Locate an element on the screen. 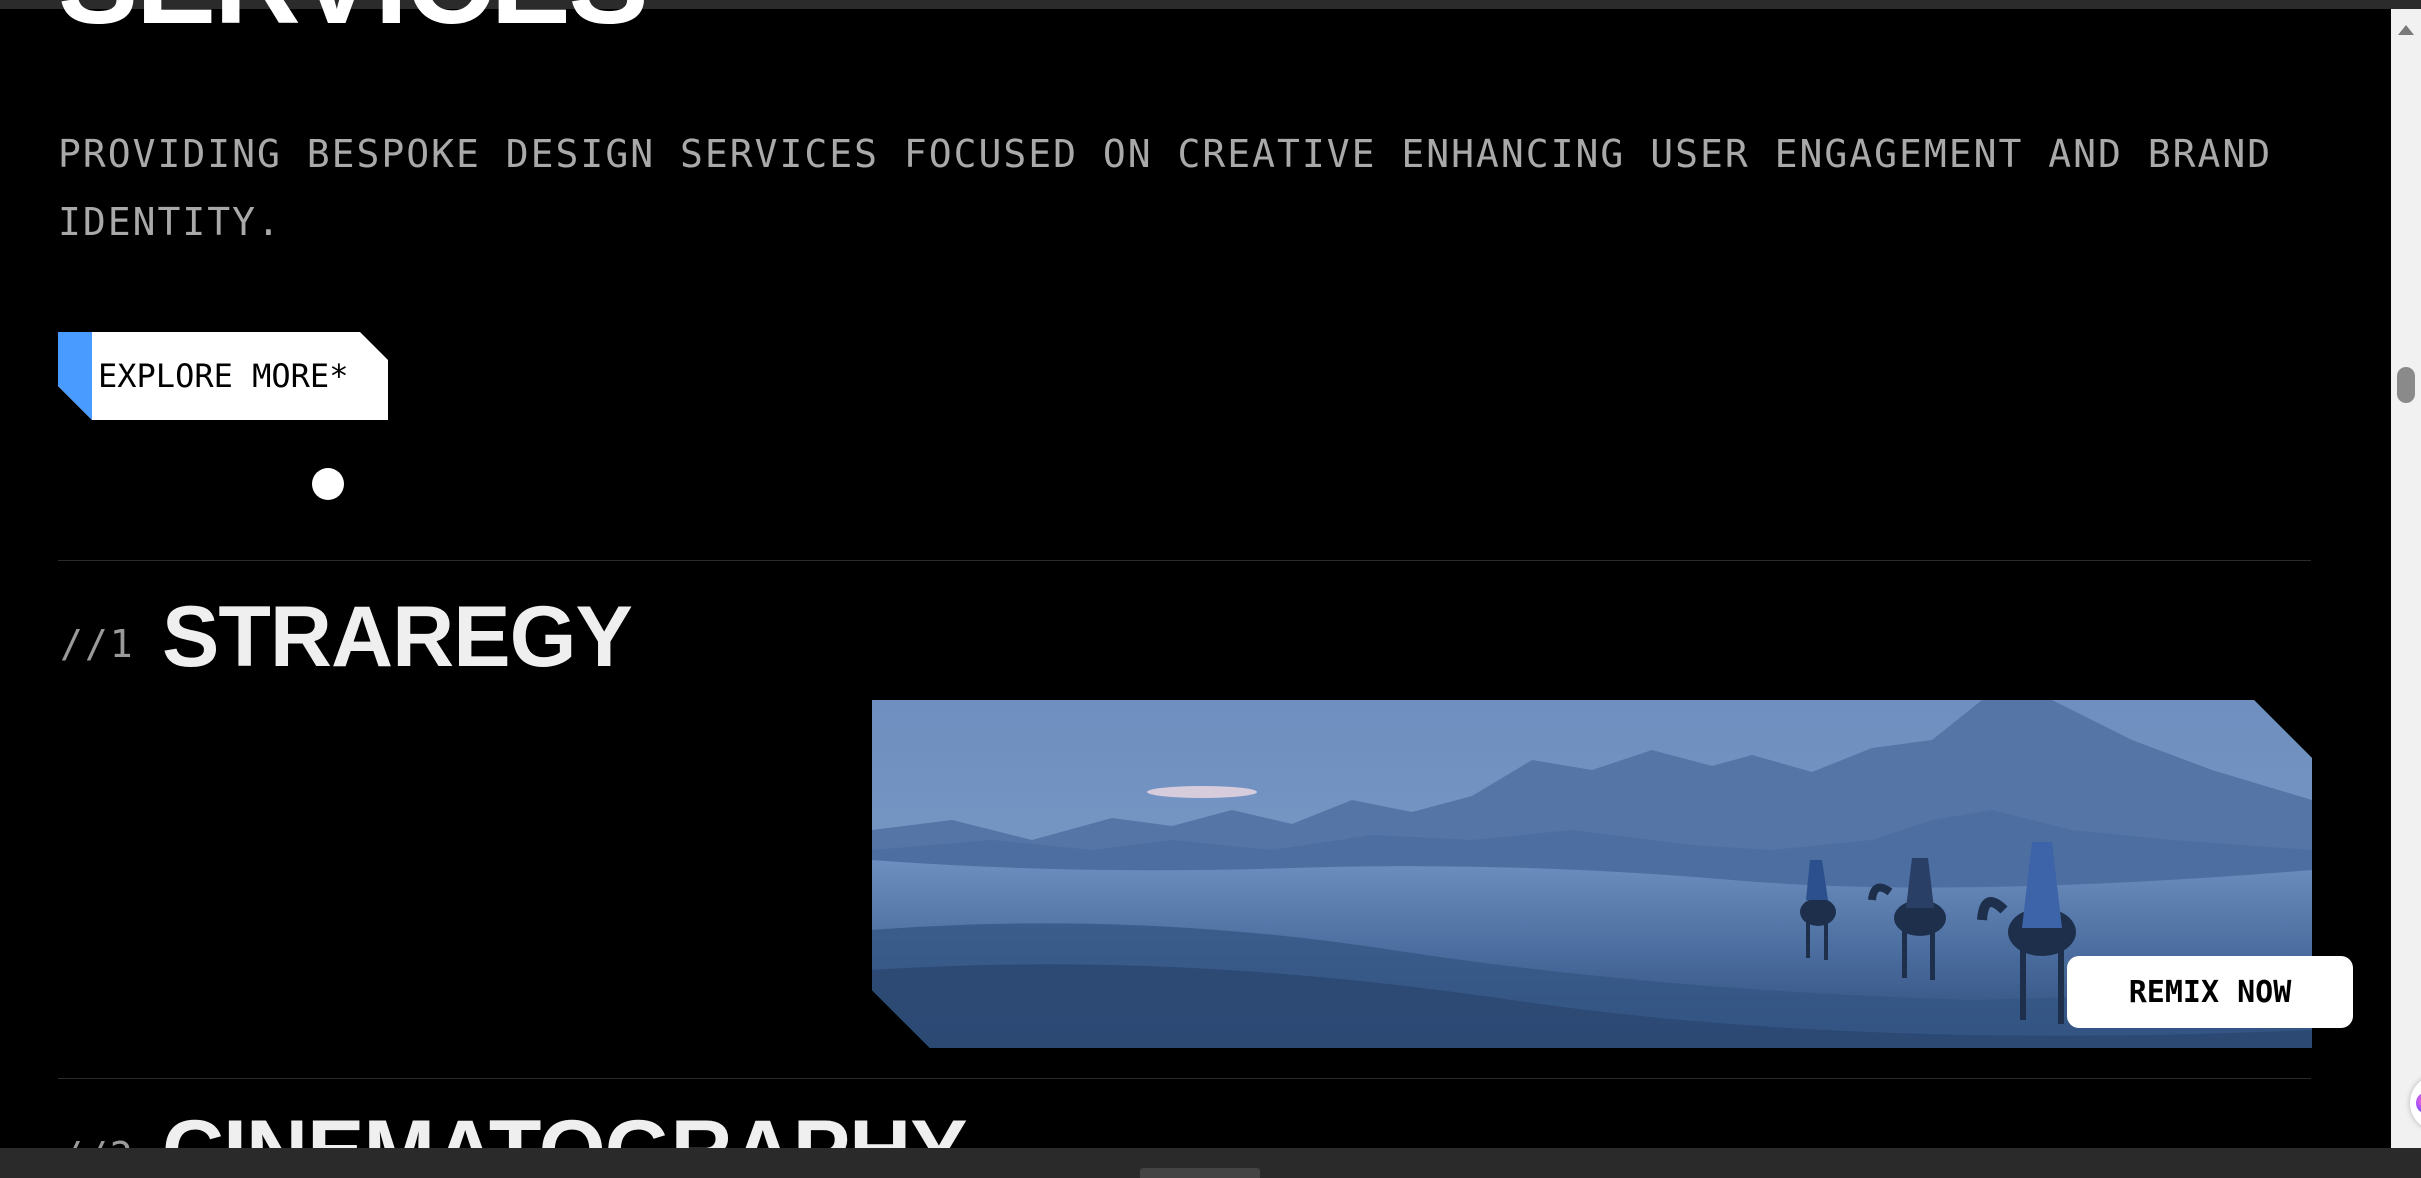  explore-more-label: EXPLORE MORE* is located at coordinates (223, 376).